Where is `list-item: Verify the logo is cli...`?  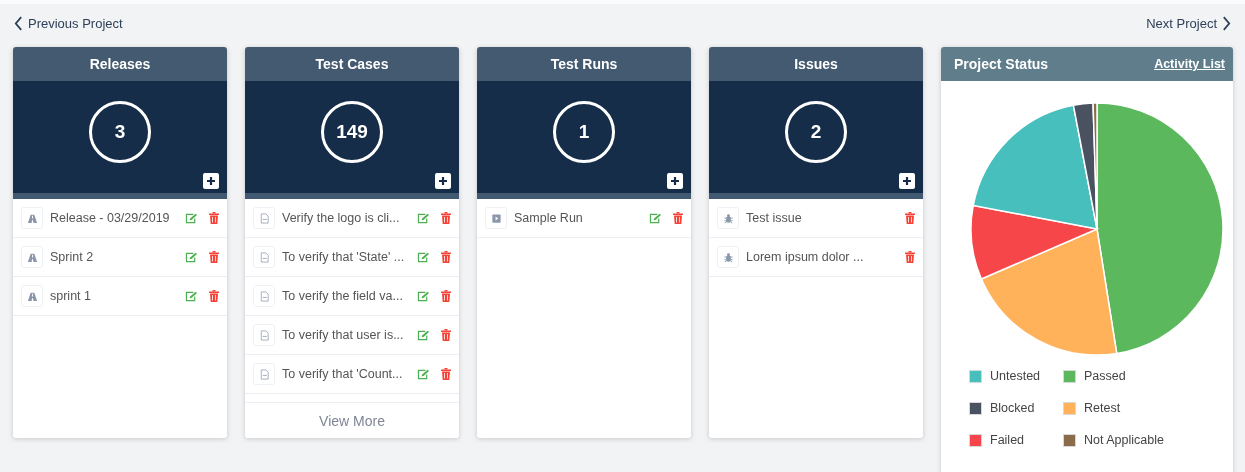 list-item: Verify the logo is cli... is located at coordinates (352, 218).